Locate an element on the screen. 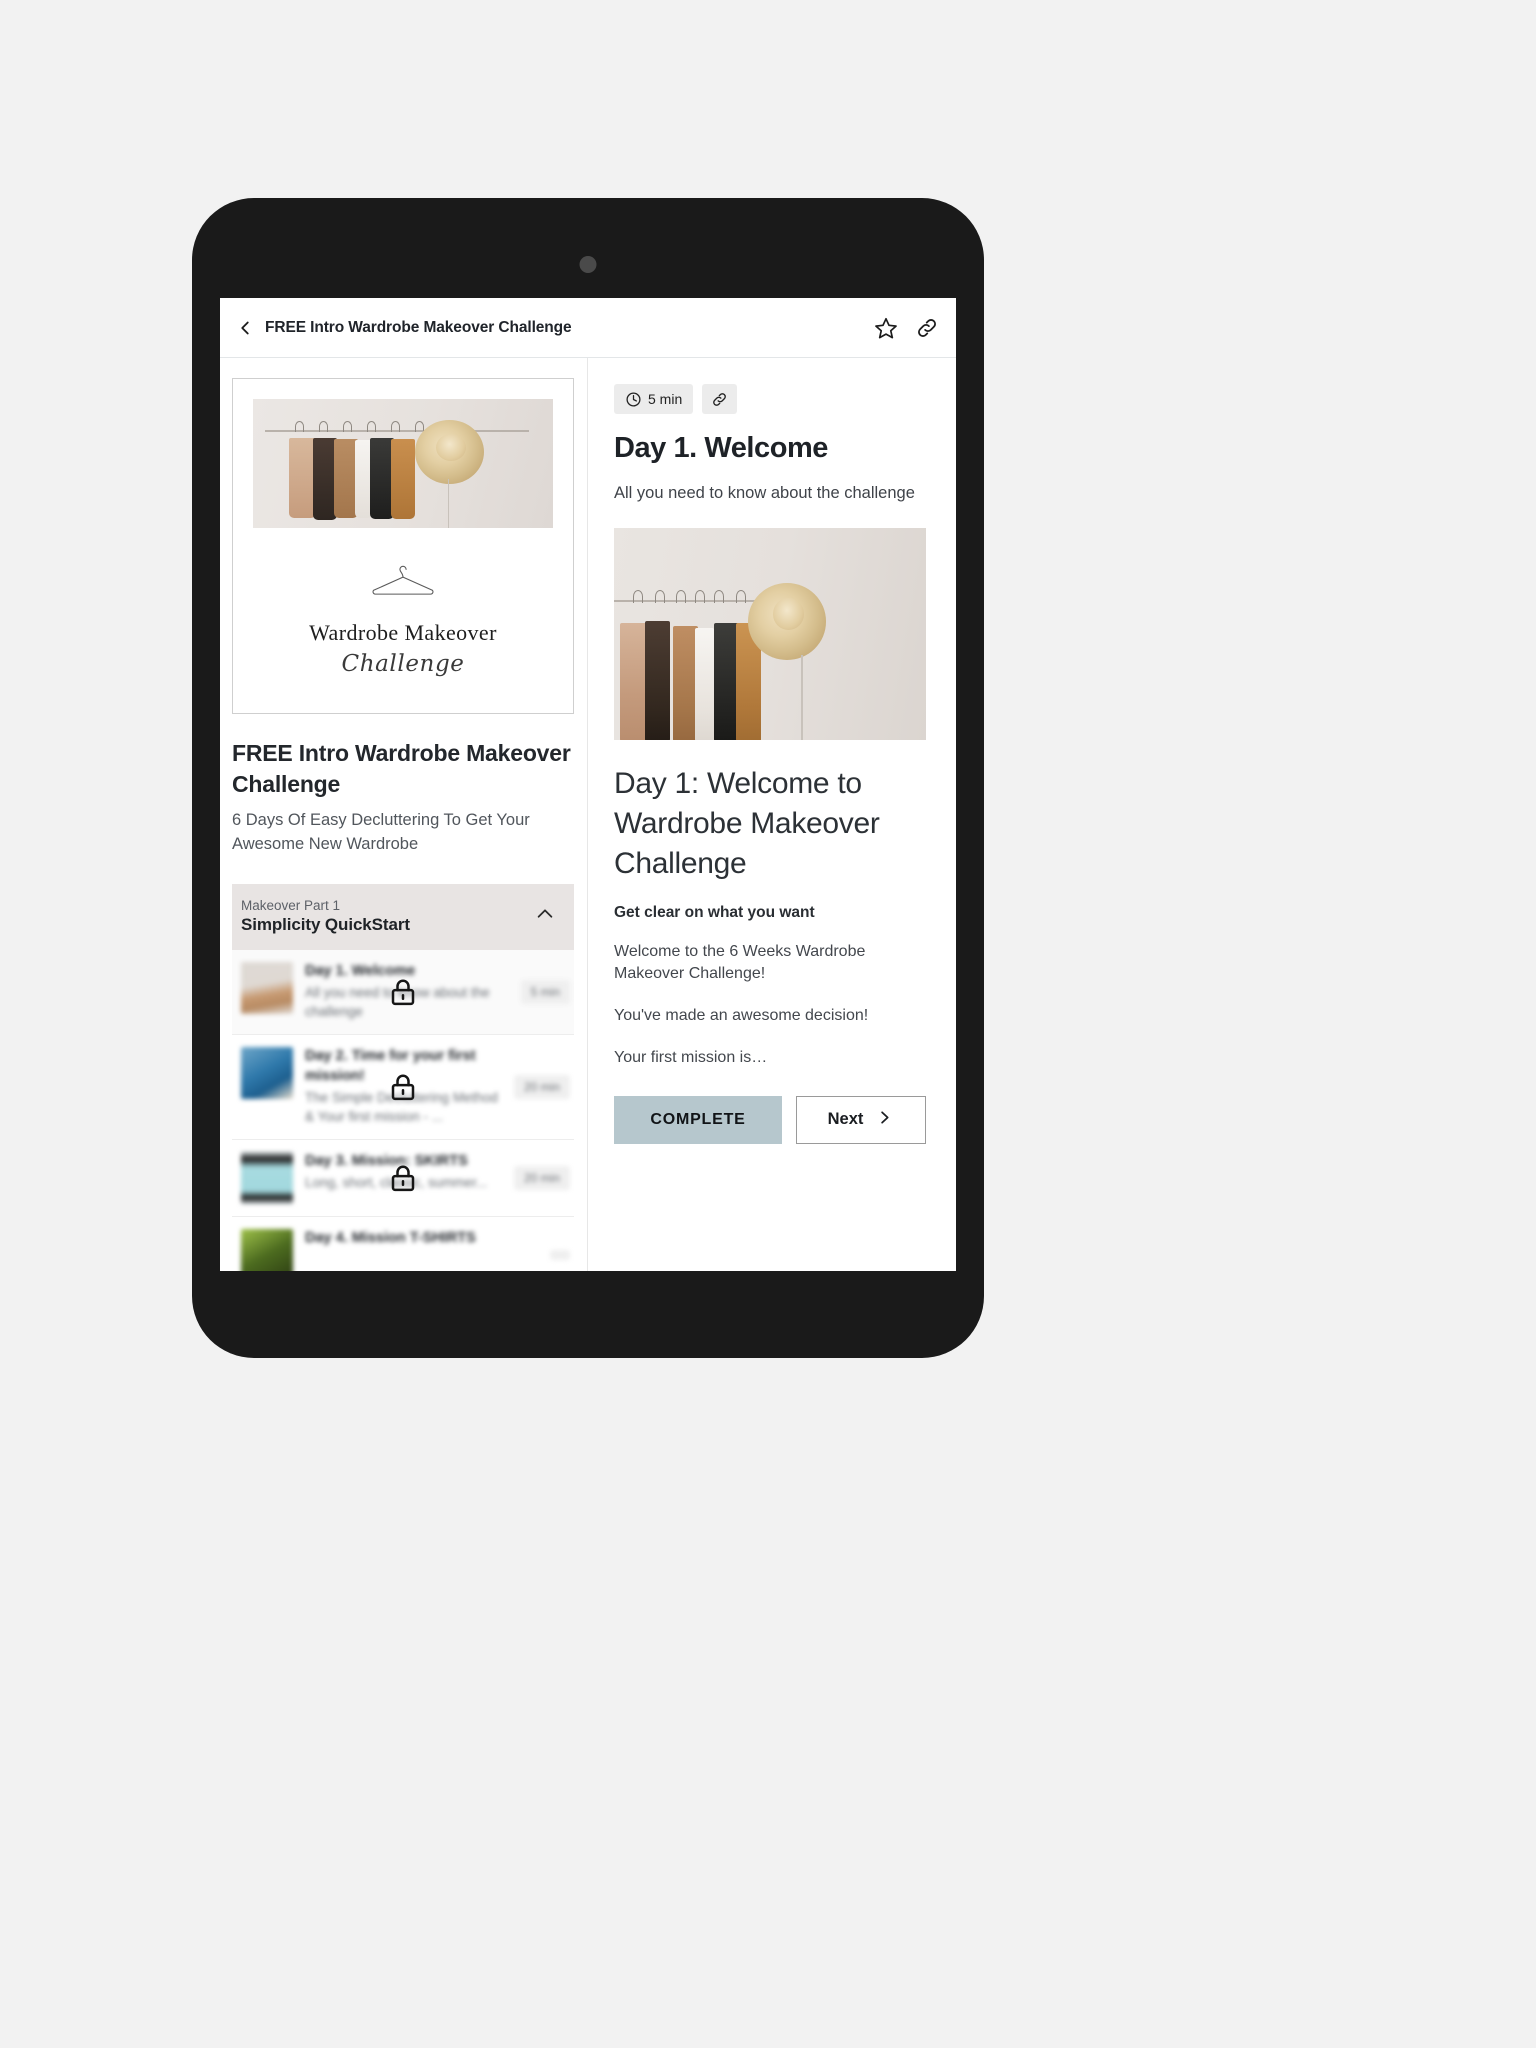 Image resolution: width=1536 pixels, height=2048 pixels. star-icon is located at coordinates (886, 328).